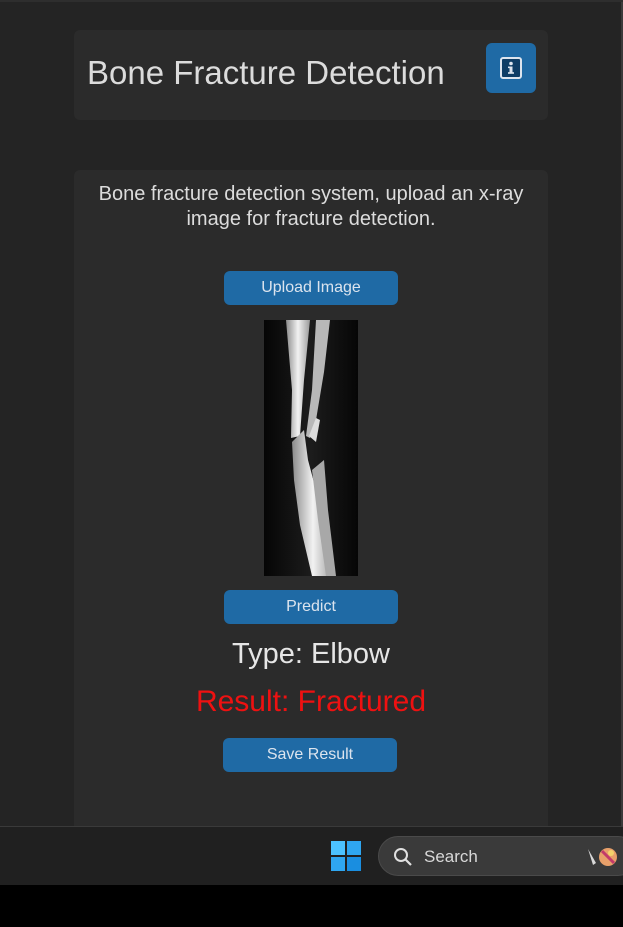 Image resolution: width=623 pixels, height=927 pixels. Describe the element at coordinates (403, 857) in the screenshot. I see `search-icon` at that location.